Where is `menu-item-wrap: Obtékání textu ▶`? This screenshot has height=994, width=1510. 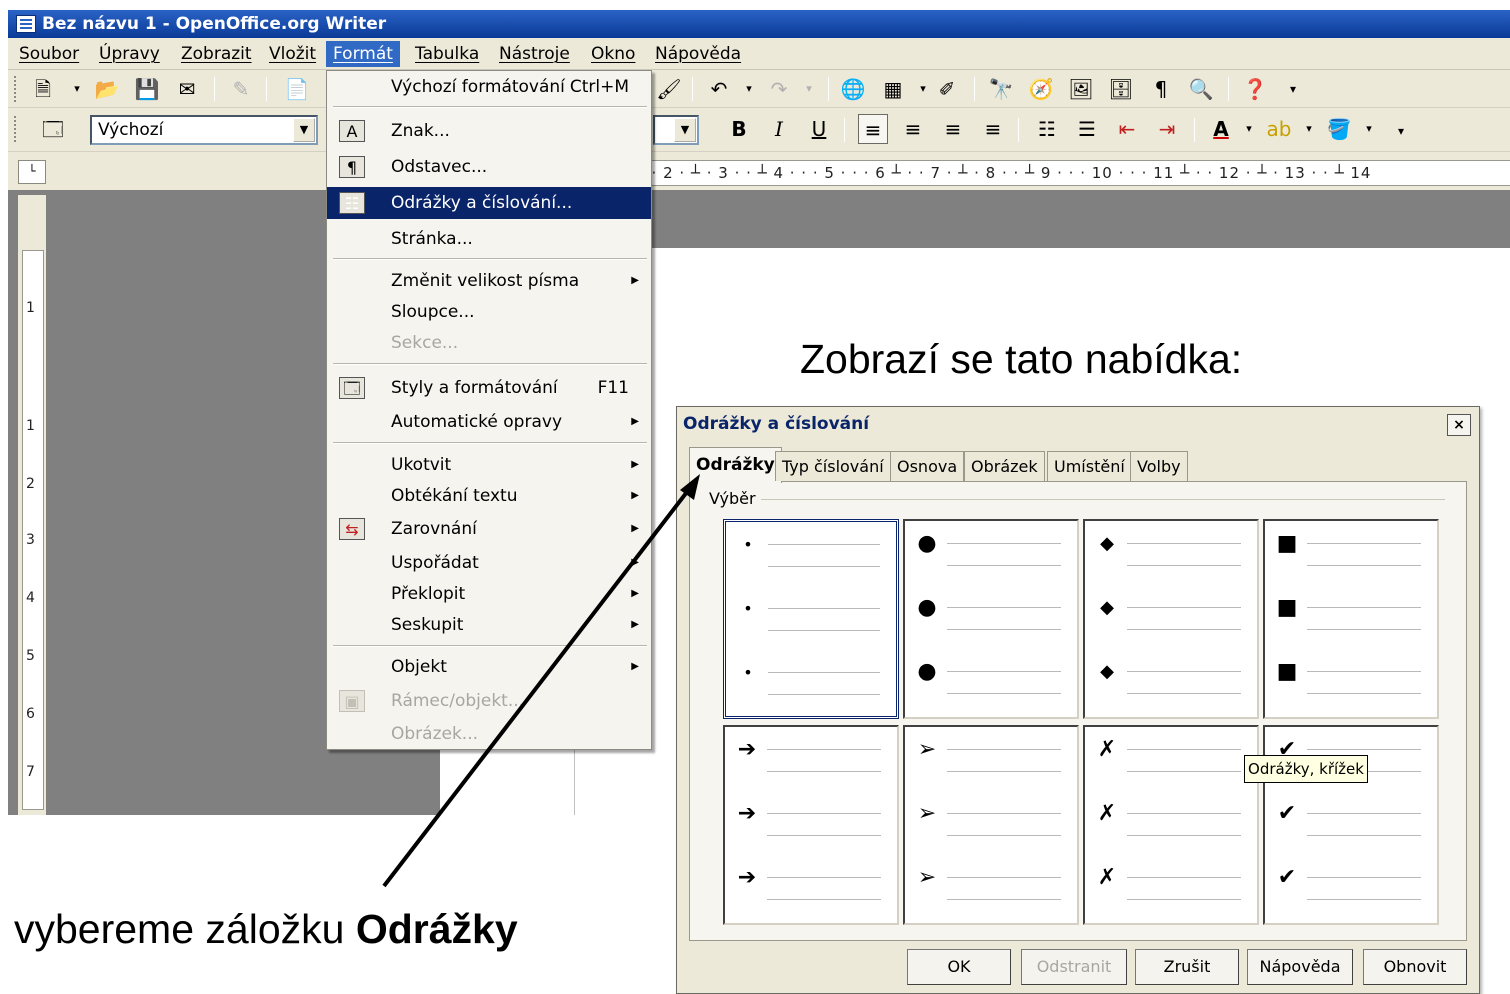 menu-item-wrap: Obtékání textu ▶ is located at coordinates (489, 496).